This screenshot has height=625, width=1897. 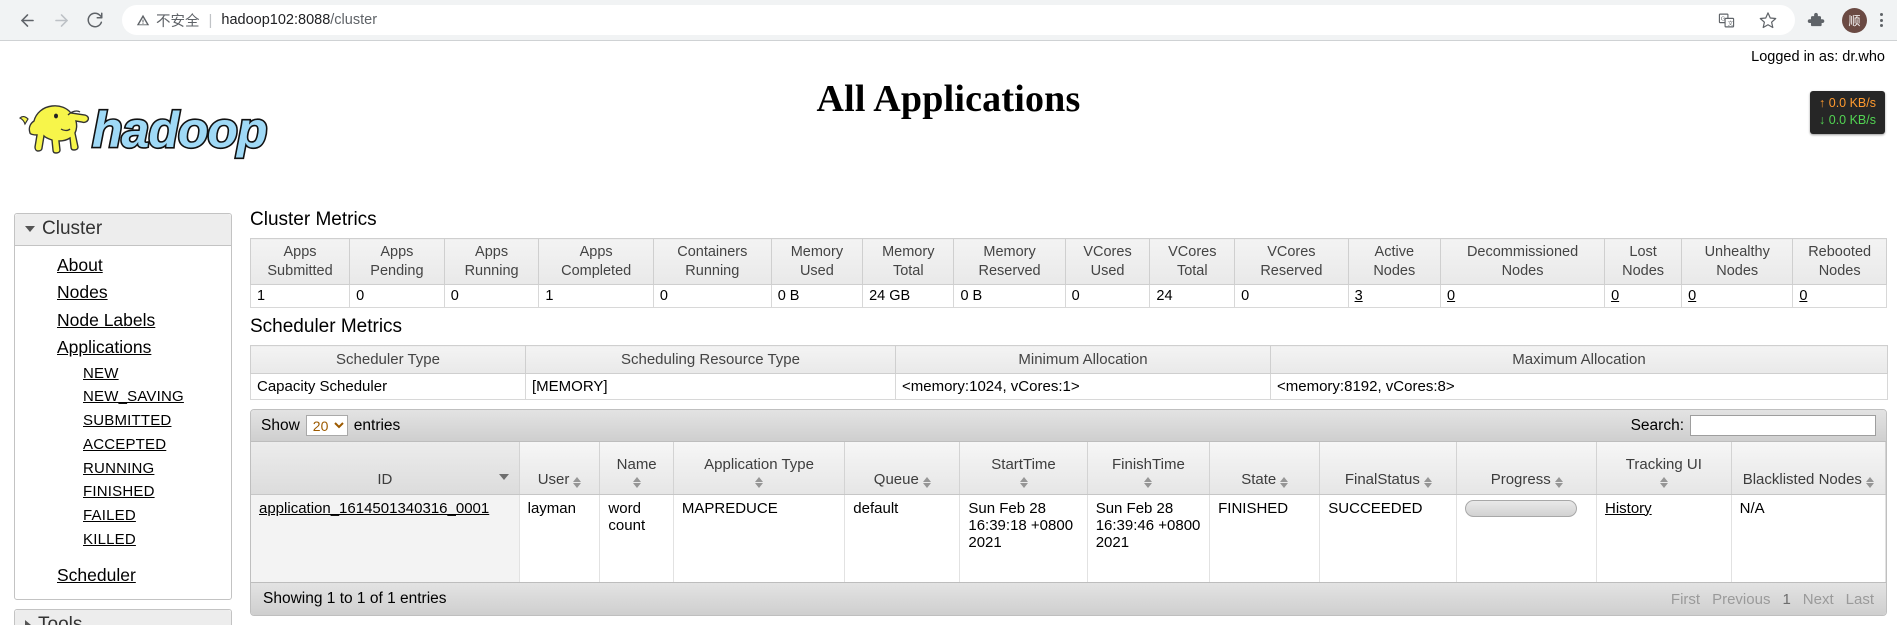 I want to click on active-nodes-link: 3, so click(x=1359, y=296).